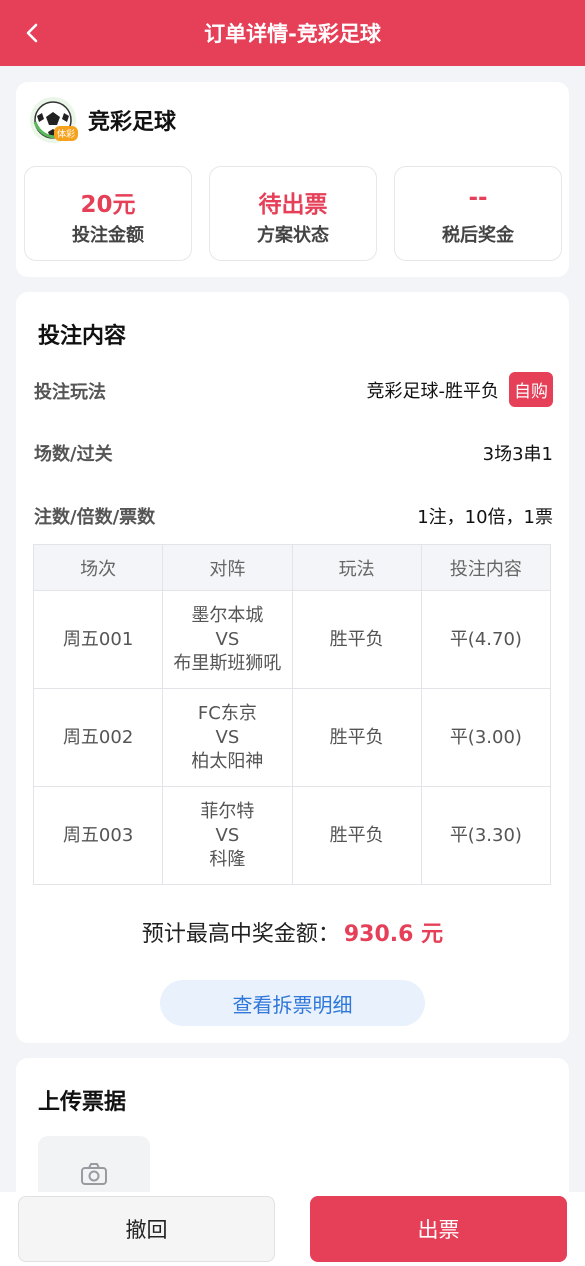  Describe the element at coordinates (98, 835) in the screenshot. I see `match-no: 周五003` at that location.